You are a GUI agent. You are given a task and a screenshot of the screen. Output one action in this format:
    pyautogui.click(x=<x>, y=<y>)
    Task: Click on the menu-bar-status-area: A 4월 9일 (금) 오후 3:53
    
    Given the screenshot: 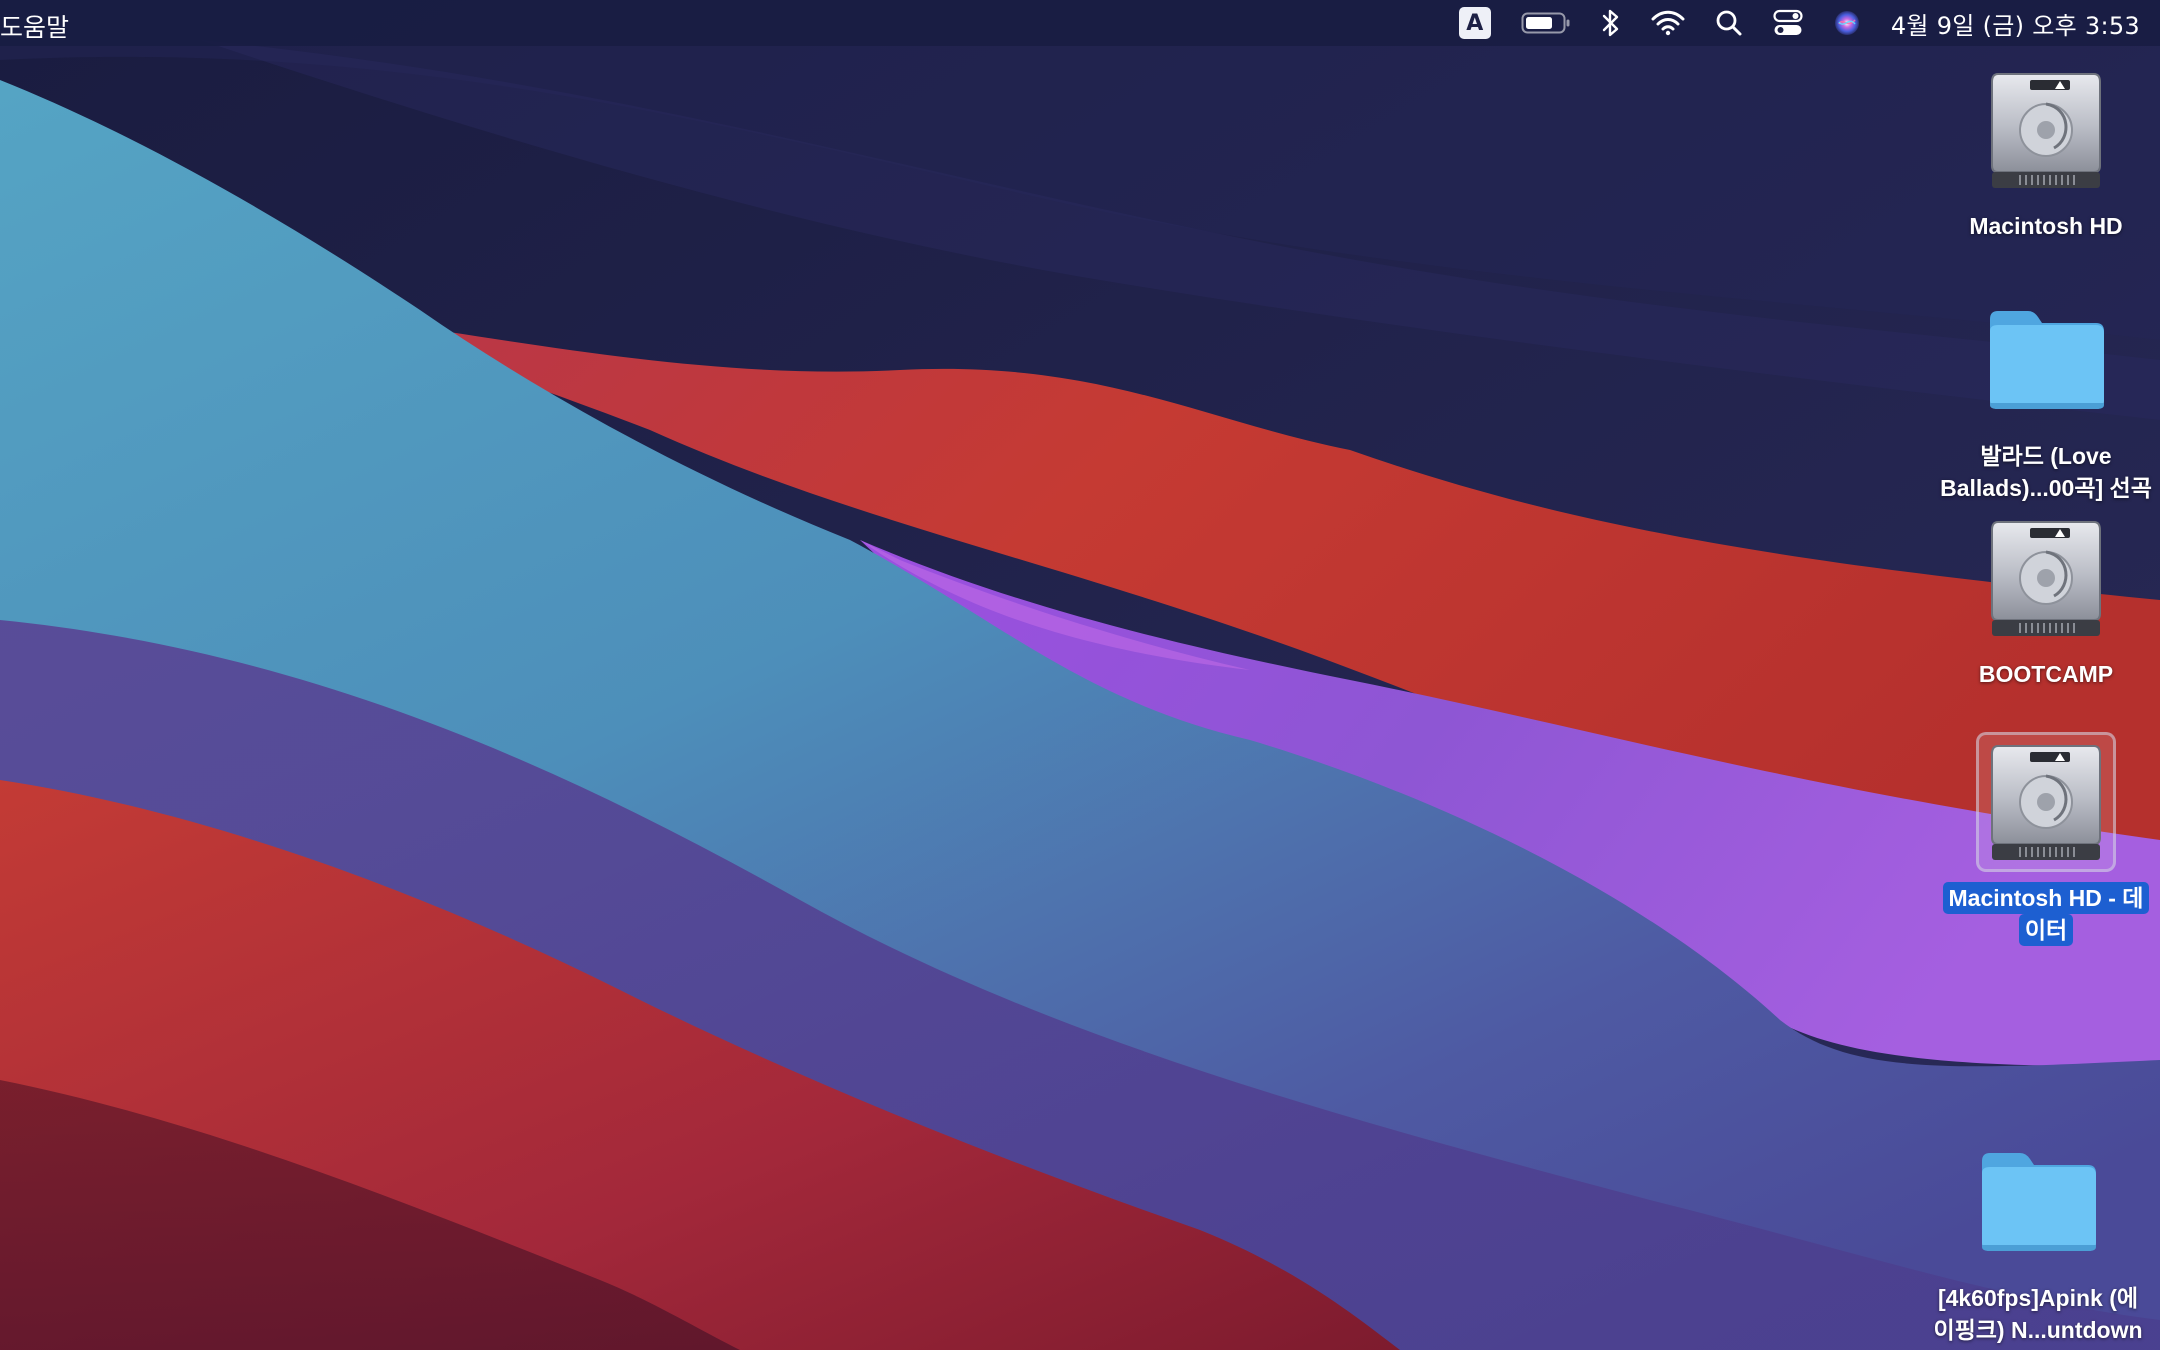 What is the action you would take?
    pyautogui.click(x=1784, y=23)
    